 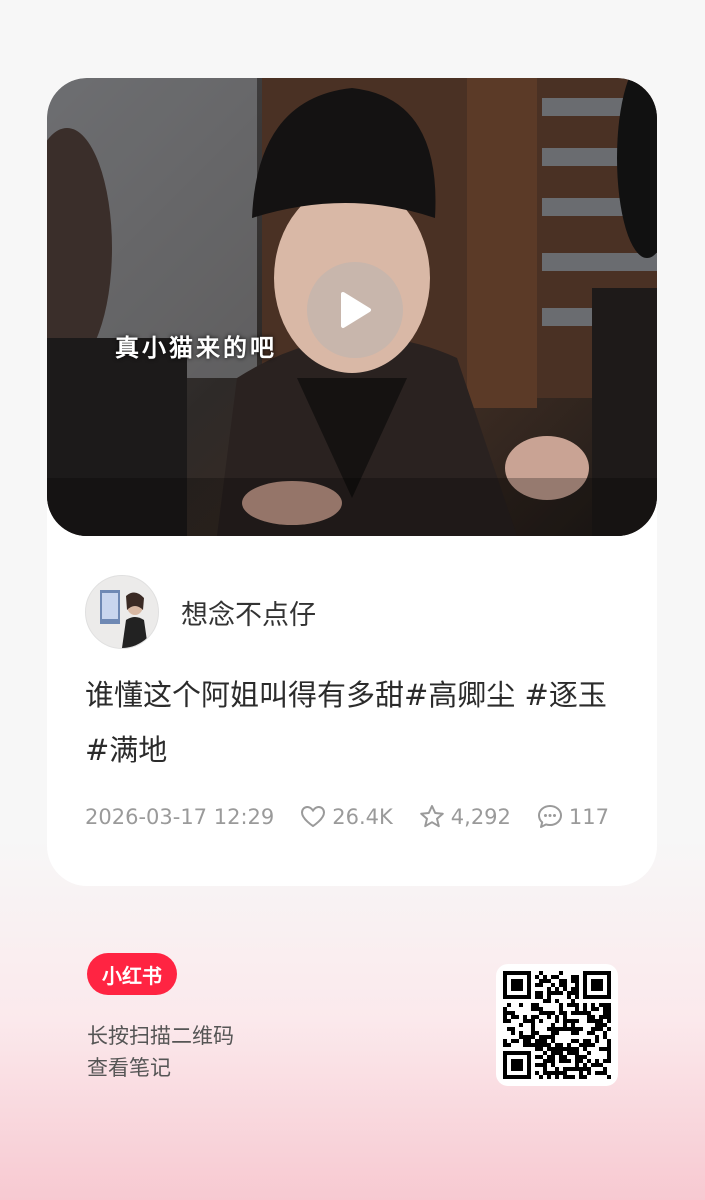 I want to click on like-button: 26.4K, so click(x=346, y=817).